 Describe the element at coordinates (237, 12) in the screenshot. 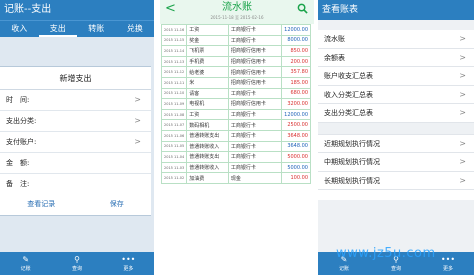

I see `ledger-header: < 流水账 2015-11-18 至 2015-02-16` at that location.